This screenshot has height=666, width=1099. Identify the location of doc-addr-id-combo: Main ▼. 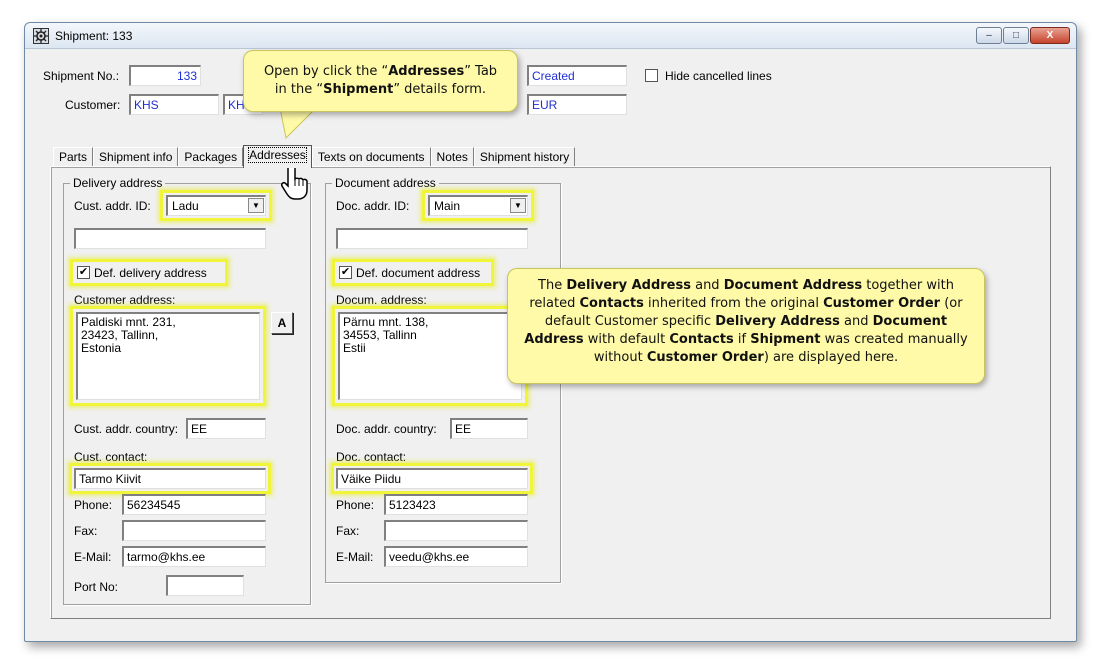
(478, 205).